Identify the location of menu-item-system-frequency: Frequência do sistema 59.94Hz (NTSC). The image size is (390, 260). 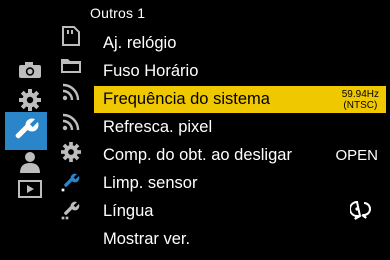
(240, 99).